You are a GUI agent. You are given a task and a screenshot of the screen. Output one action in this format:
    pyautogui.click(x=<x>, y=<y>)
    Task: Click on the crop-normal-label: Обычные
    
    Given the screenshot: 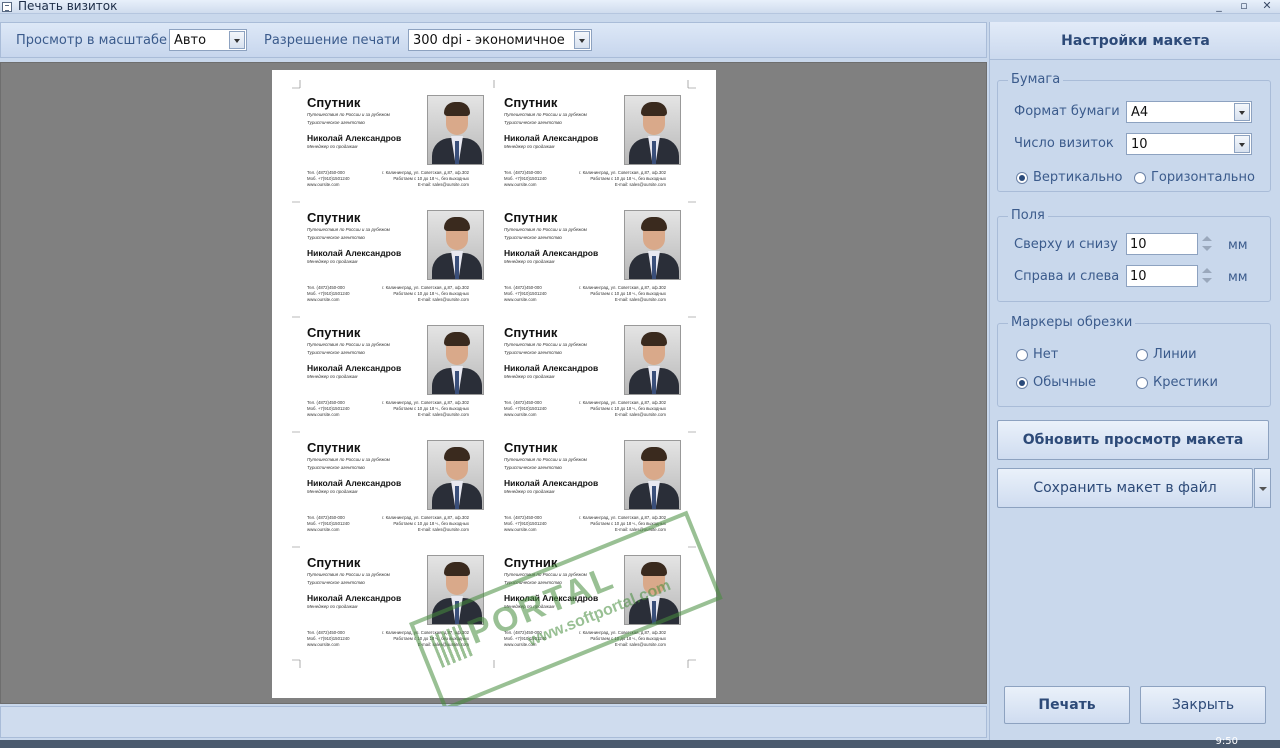 What is the action you would take?
    pyautogui.click(x=1064, y=382)
    